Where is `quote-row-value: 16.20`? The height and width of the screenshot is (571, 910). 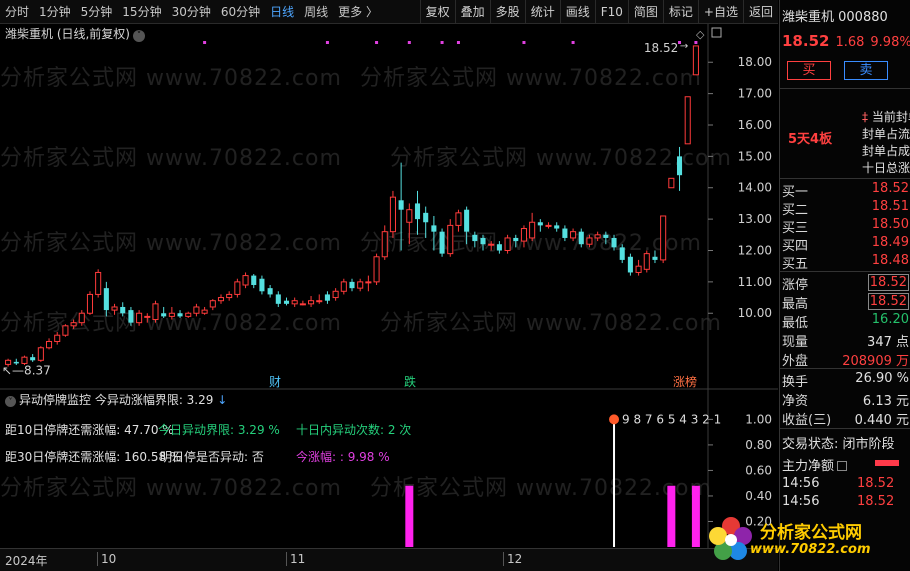
quote-row-value: 16.20 is located at coordinates (890, 319).